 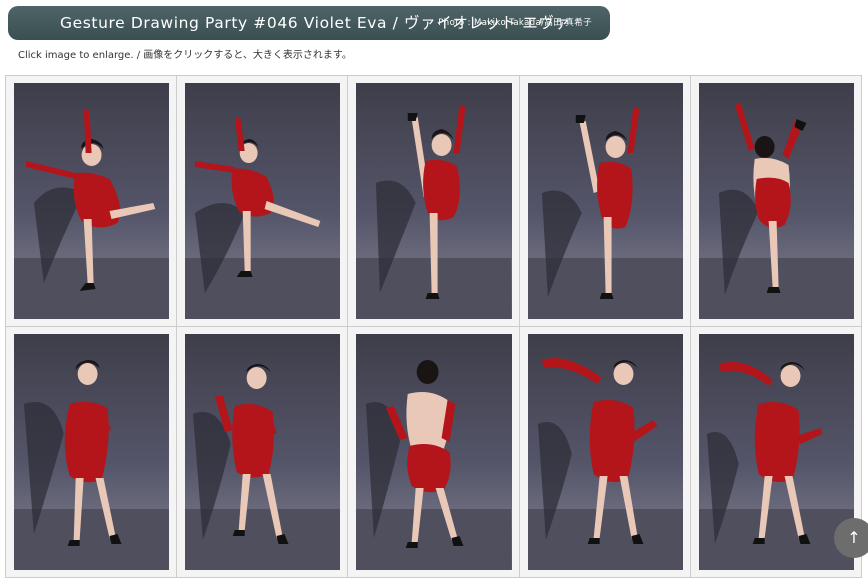 I want to click on photo-credit: Photo : Makiko Takada/高田 真希子, so click(x=515, y=23).